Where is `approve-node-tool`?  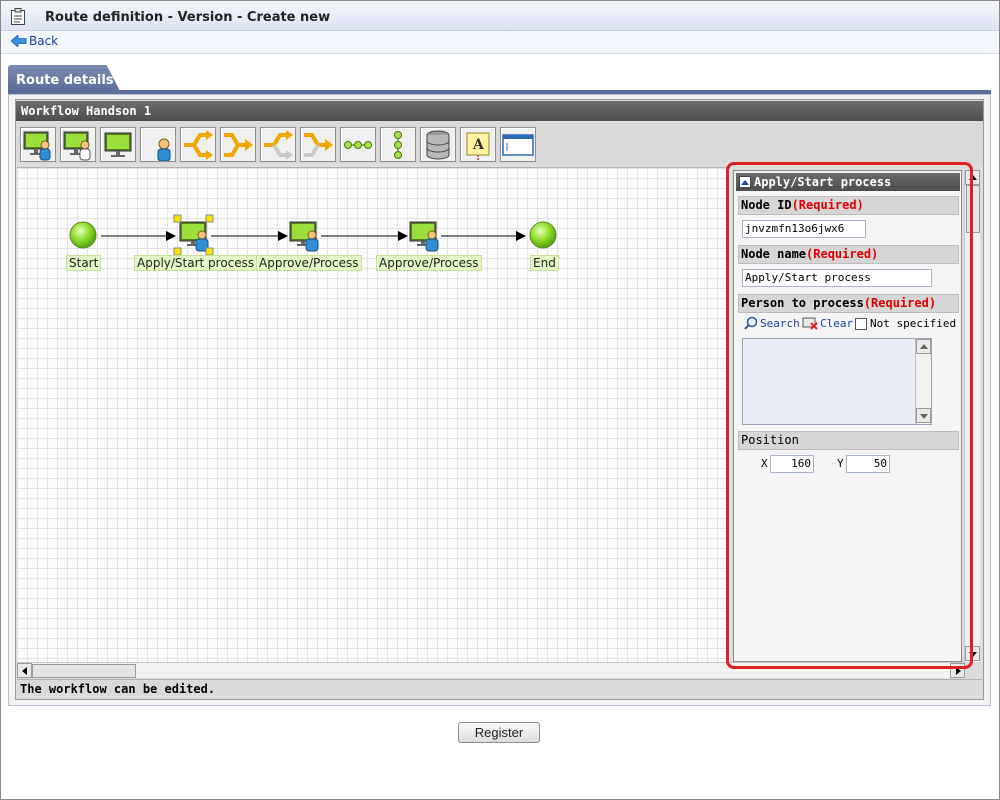 approve-node-tool is located at coordinates (78, 144).